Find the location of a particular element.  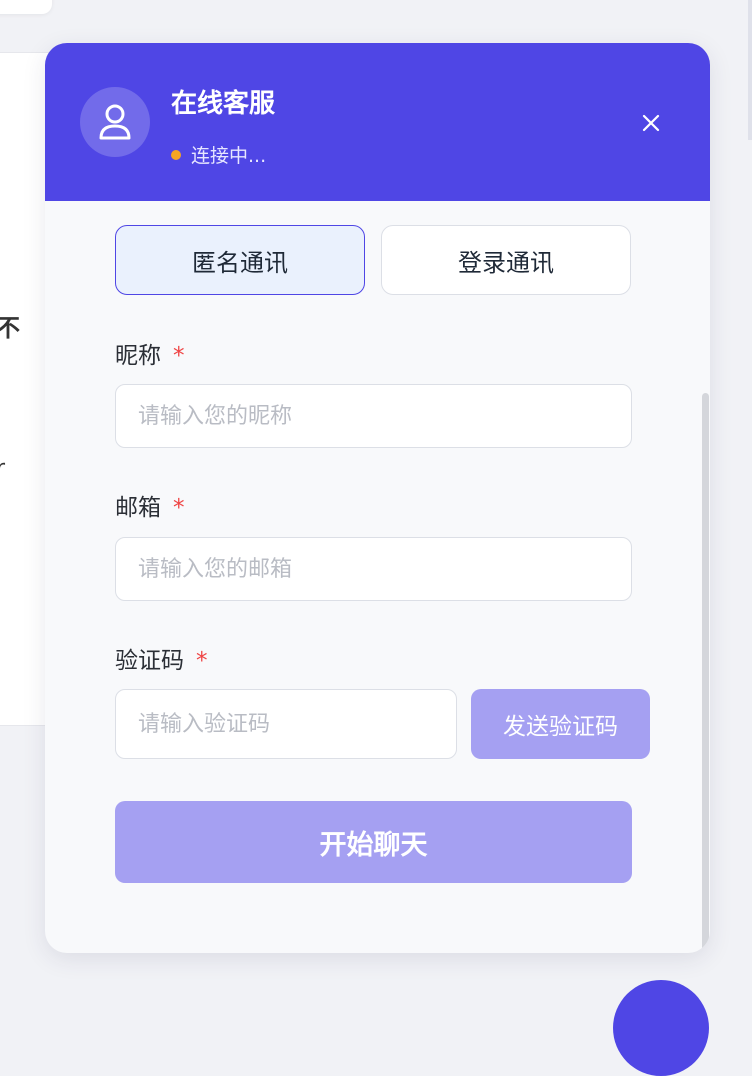

chat-title: 在线客服 is located at coordinates (223, 104).